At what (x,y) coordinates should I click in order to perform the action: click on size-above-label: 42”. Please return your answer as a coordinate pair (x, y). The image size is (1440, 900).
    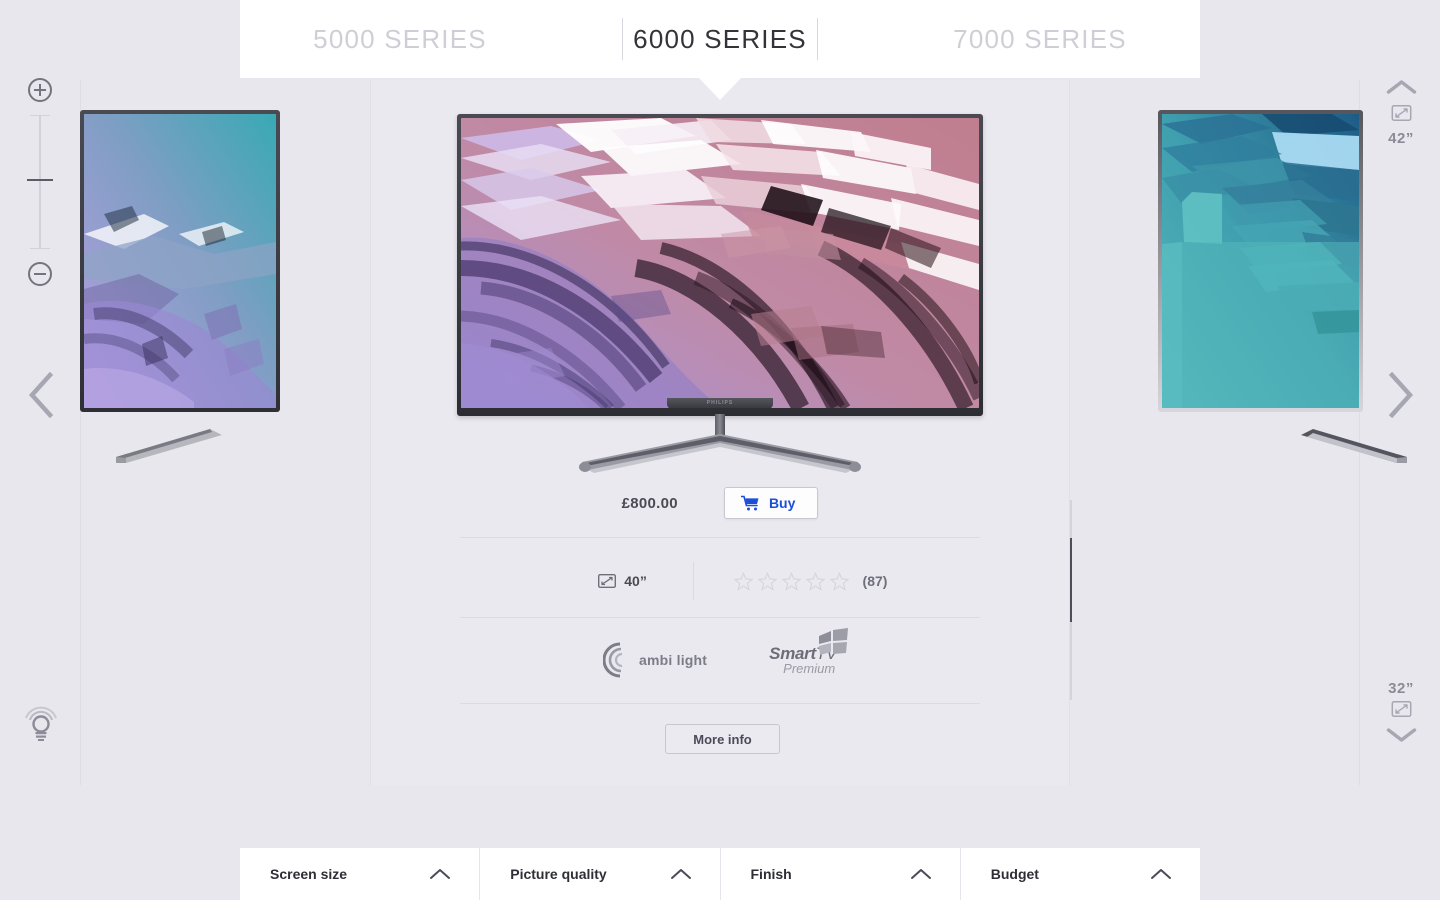
    Looking at the image, I should click on (1401, 138).